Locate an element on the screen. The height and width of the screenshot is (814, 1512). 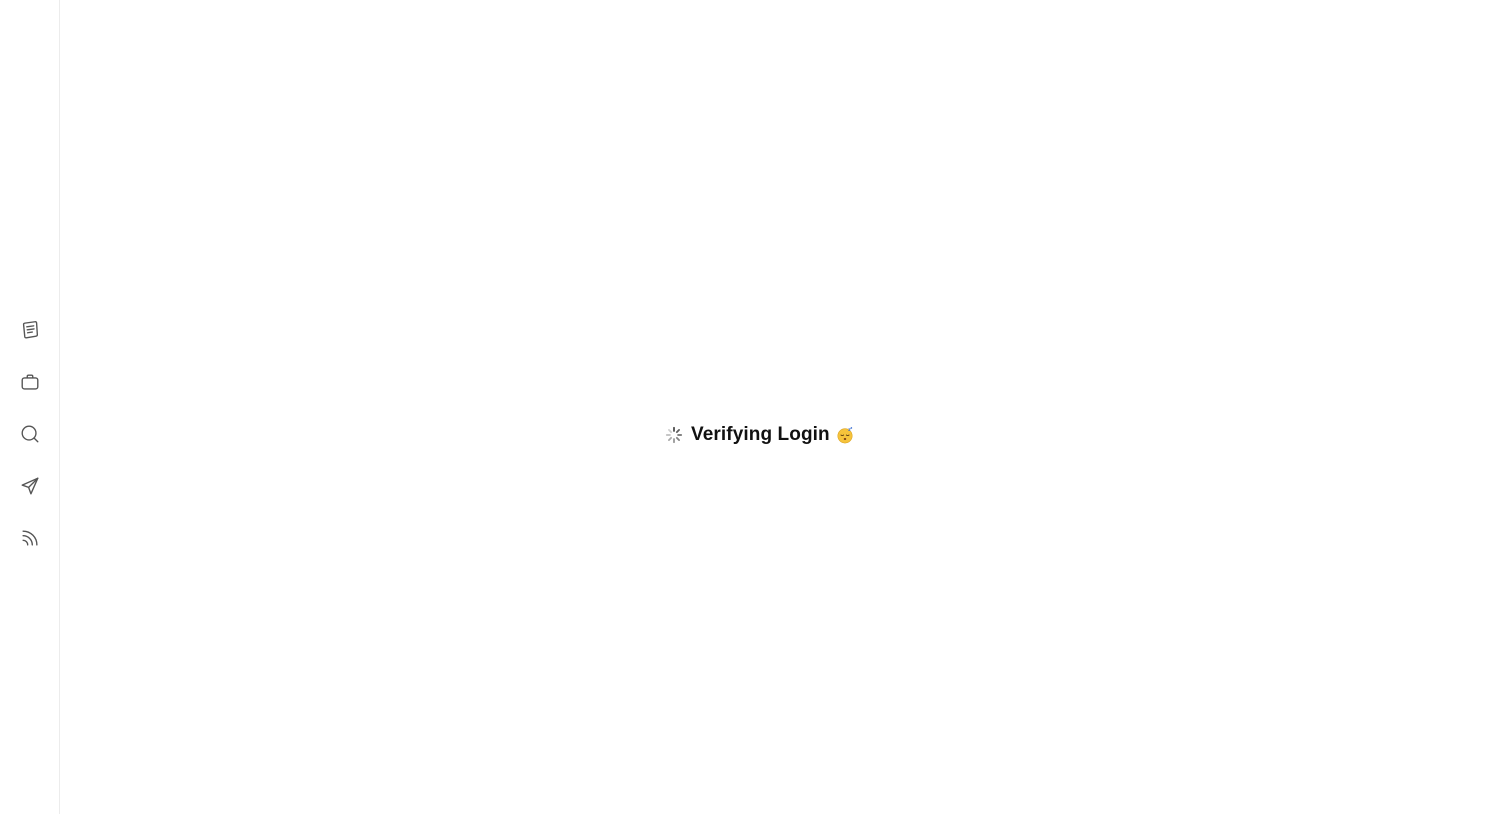
loading-indicator: Verifying Login z z is located at coordinates (759, 435).